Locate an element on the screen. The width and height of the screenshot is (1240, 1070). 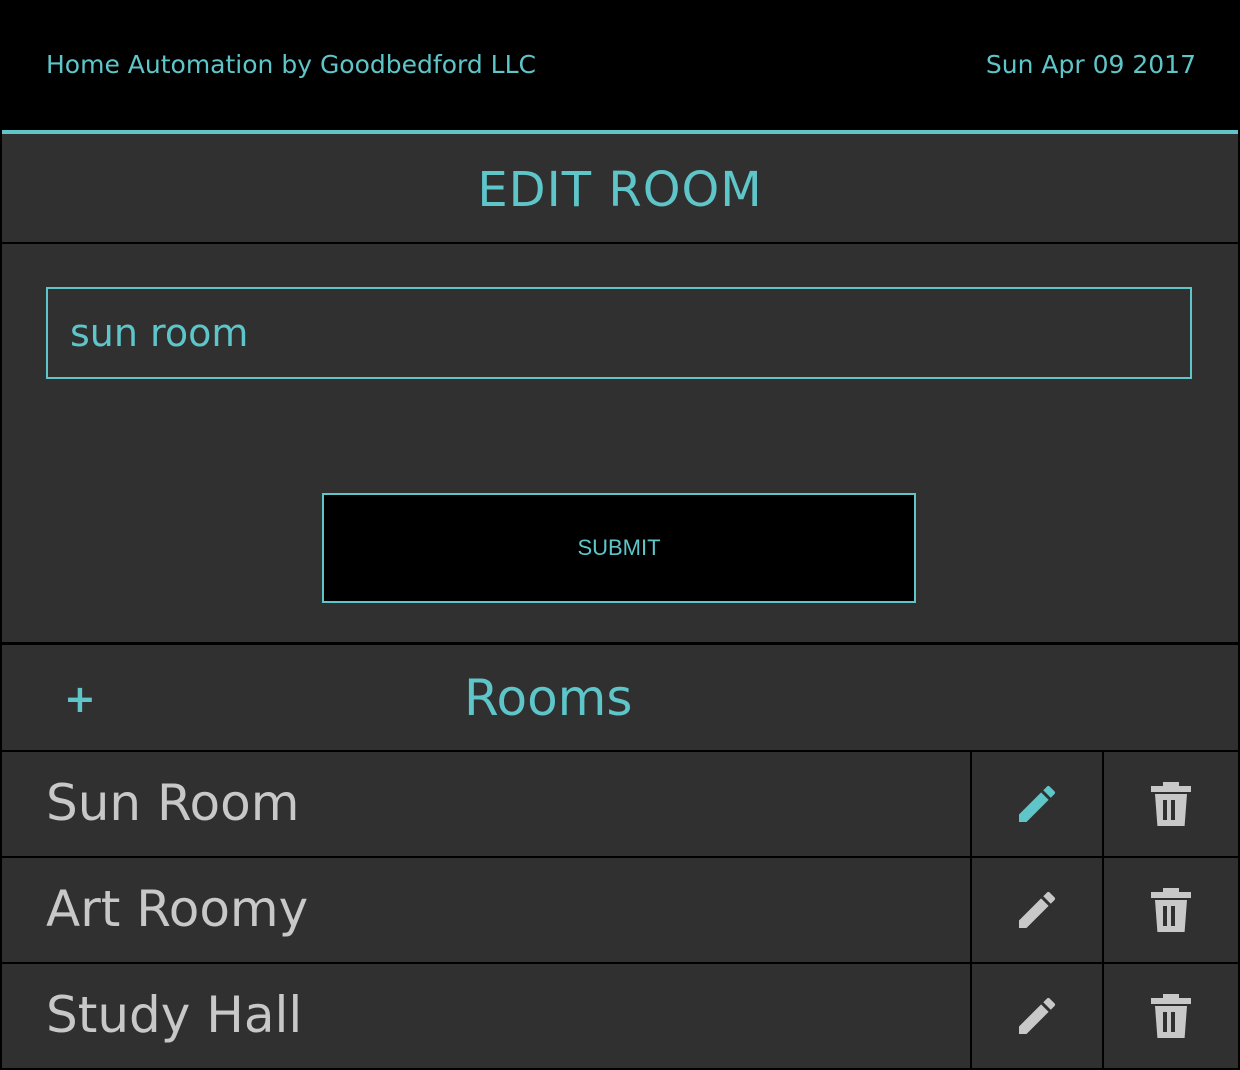
room-row: Study Hall is located at coordinates (620, 1017).